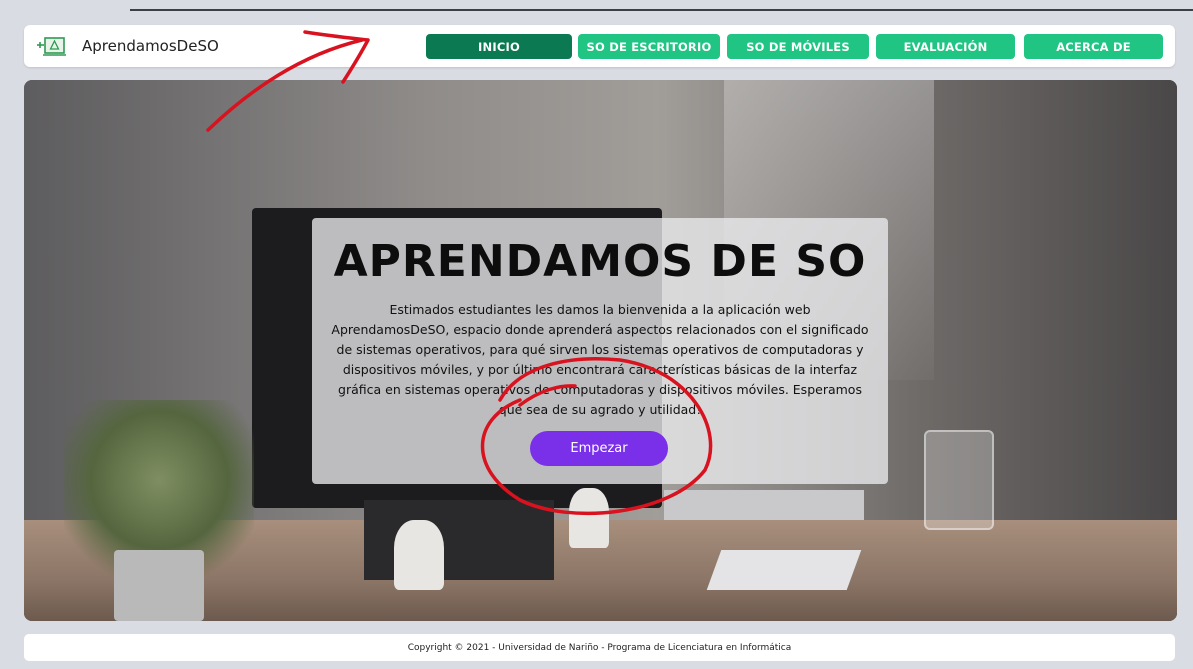  I want to click on nav-item-acerca-de: ACERCA DE, so click(1093, 46).